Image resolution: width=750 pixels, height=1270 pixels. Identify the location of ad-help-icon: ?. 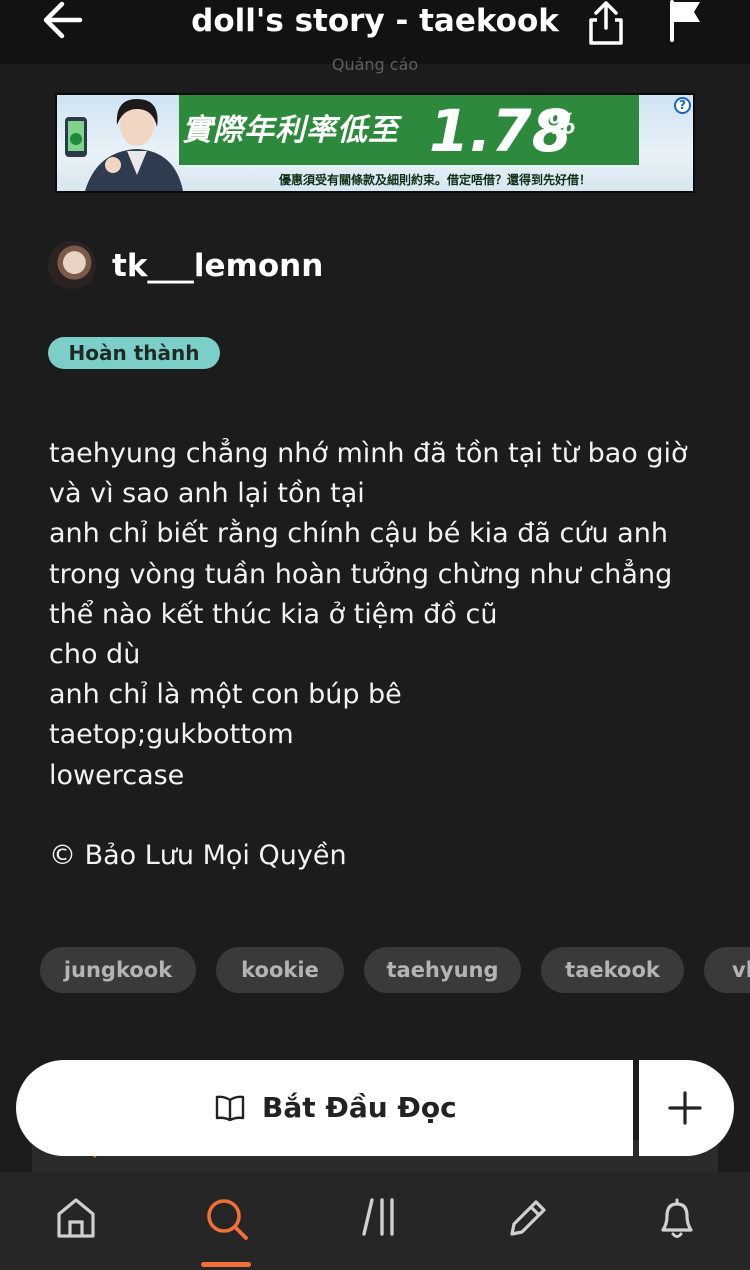
(682, 105).